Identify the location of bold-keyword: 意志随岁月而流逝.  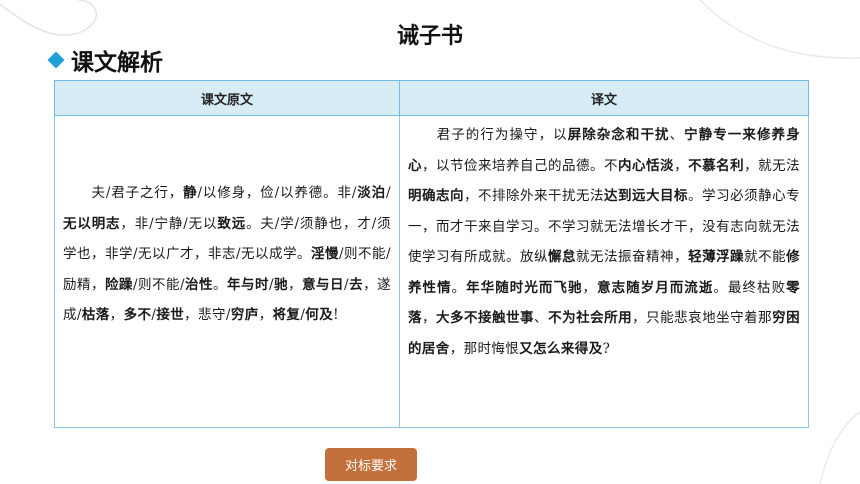
(655, 287).